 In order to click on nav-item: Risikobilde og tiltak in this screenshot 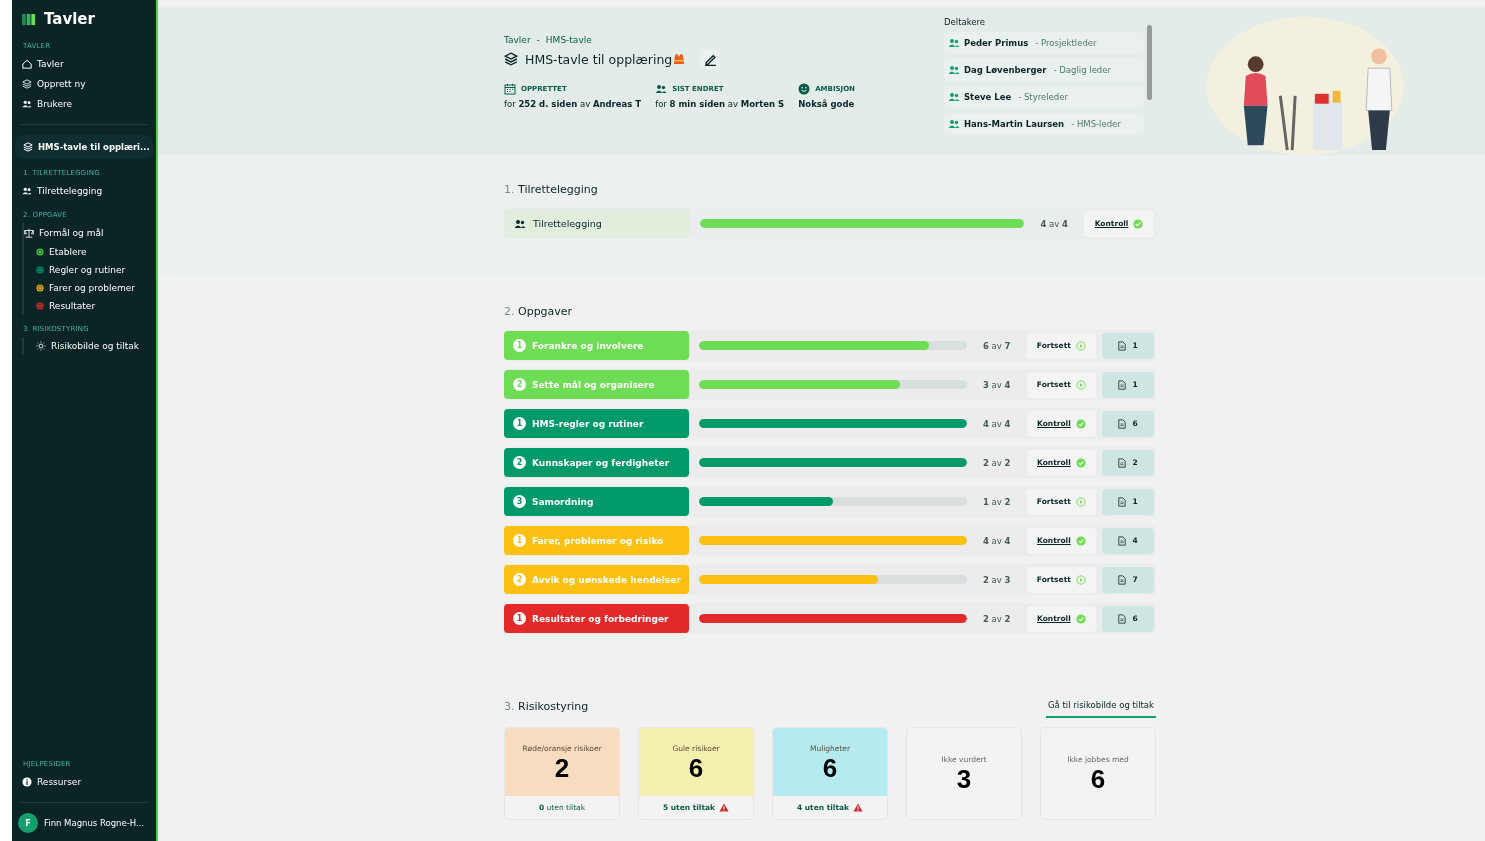, I will do `click(90, 346)`.